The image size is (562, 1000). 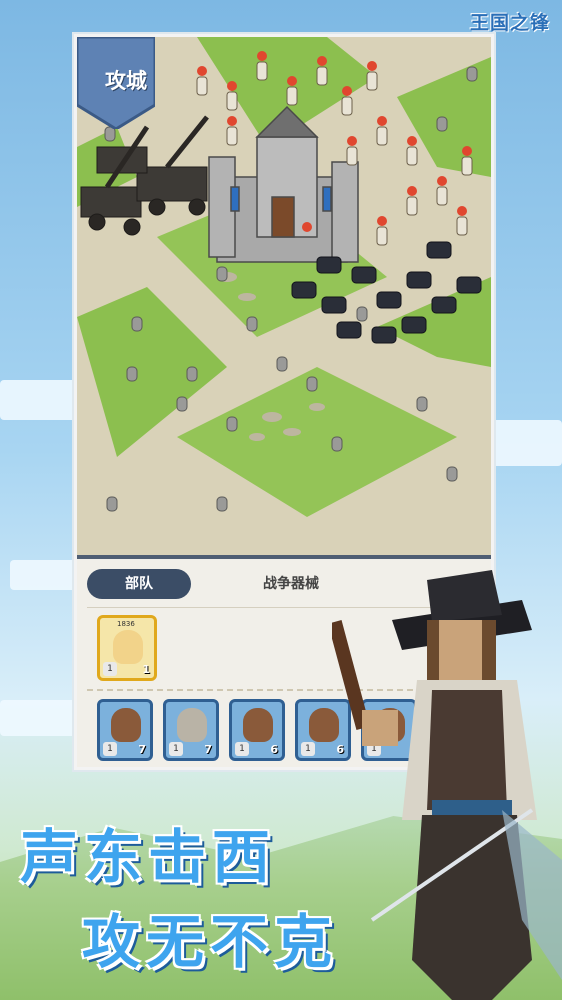 What do you see at coordinates (509, 23) in the screenshot?
I see `game-logo: 王国之锋` at bounding box center [509, 23].